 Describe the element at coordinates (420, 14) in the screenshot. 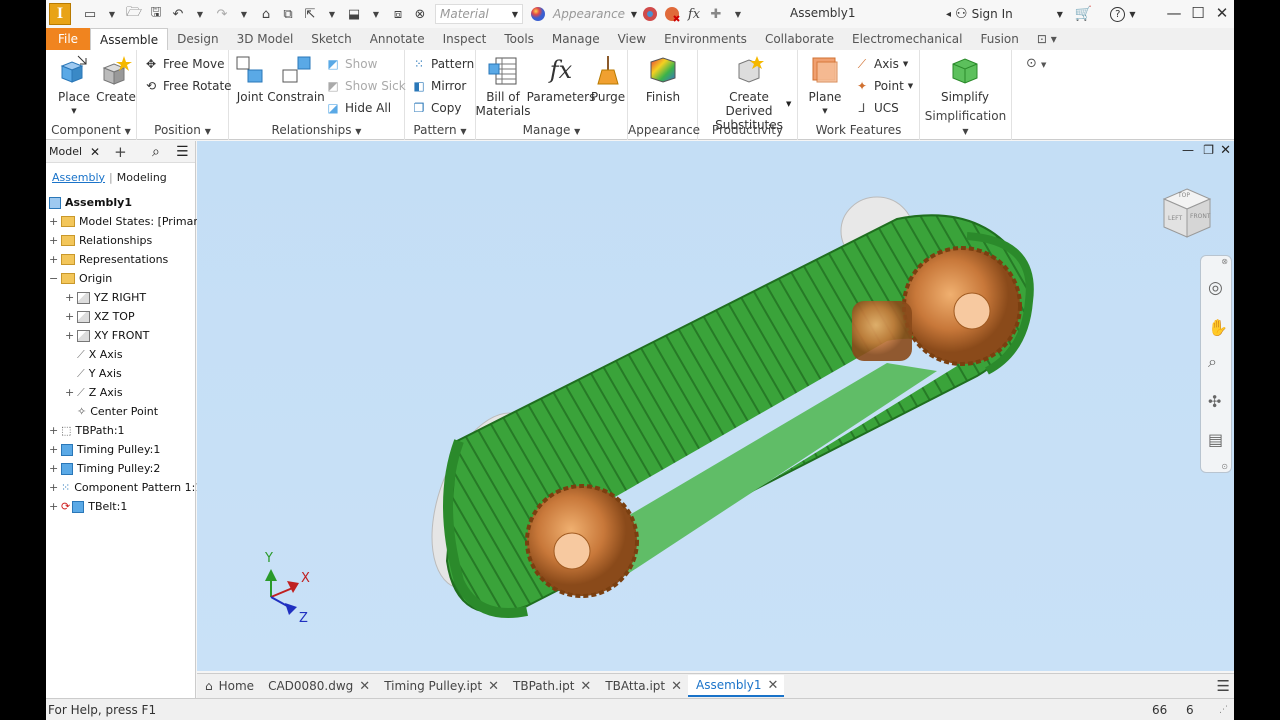

I see `material-icon: ⊗` at that location.